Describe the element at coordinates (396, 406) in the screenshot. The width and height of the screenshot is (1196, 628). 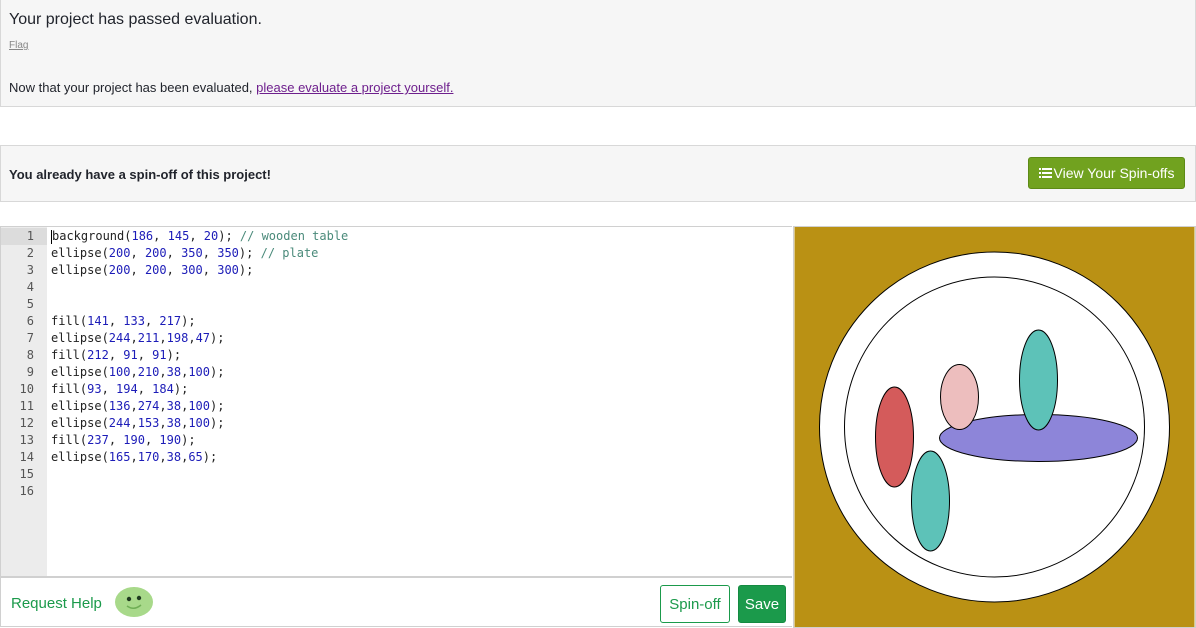
I see `code-line: 11 ellipse(136,274,38,100);` at that location.